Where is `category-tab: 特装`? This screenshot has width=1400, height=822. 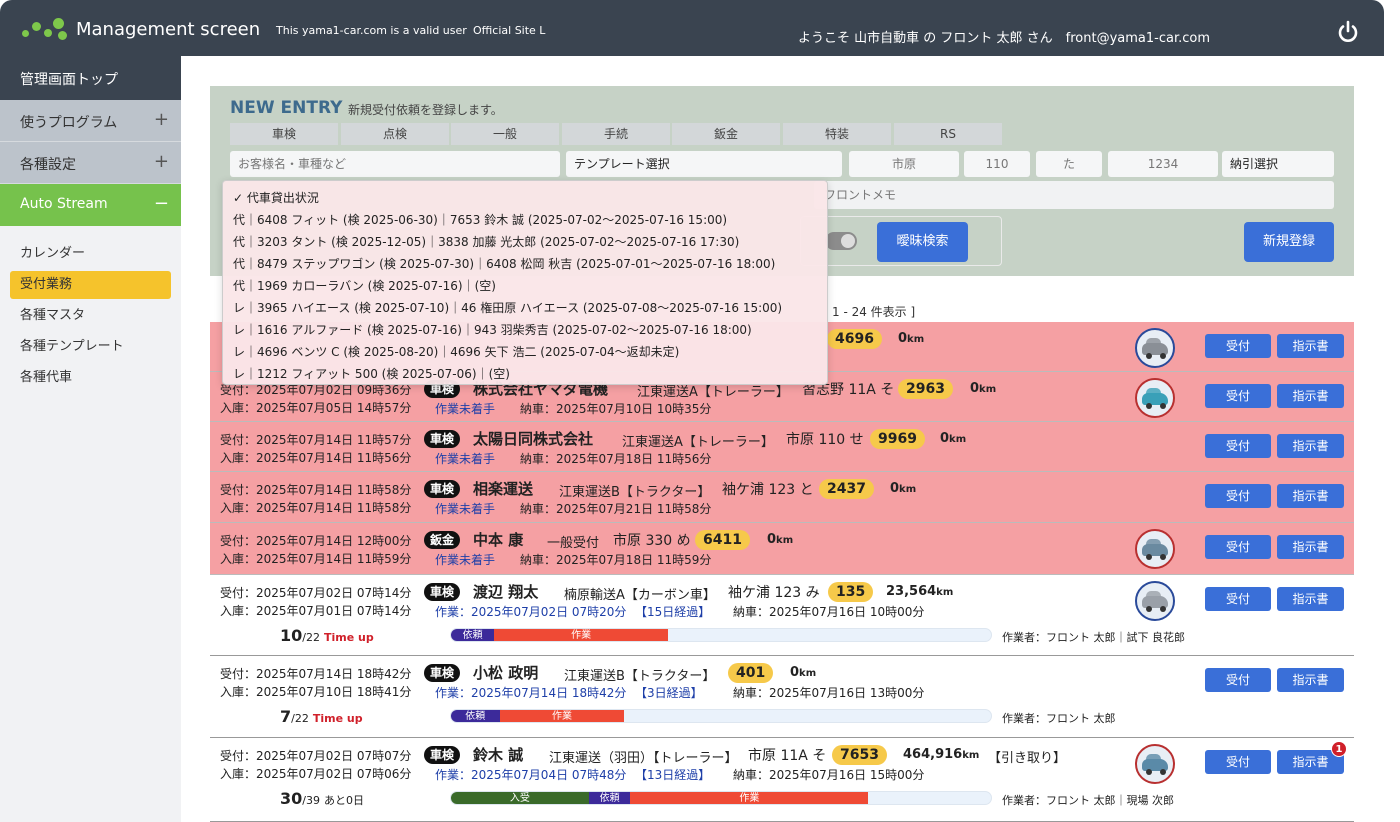 category-tab: 特装 is located at coordinates (837, 134).